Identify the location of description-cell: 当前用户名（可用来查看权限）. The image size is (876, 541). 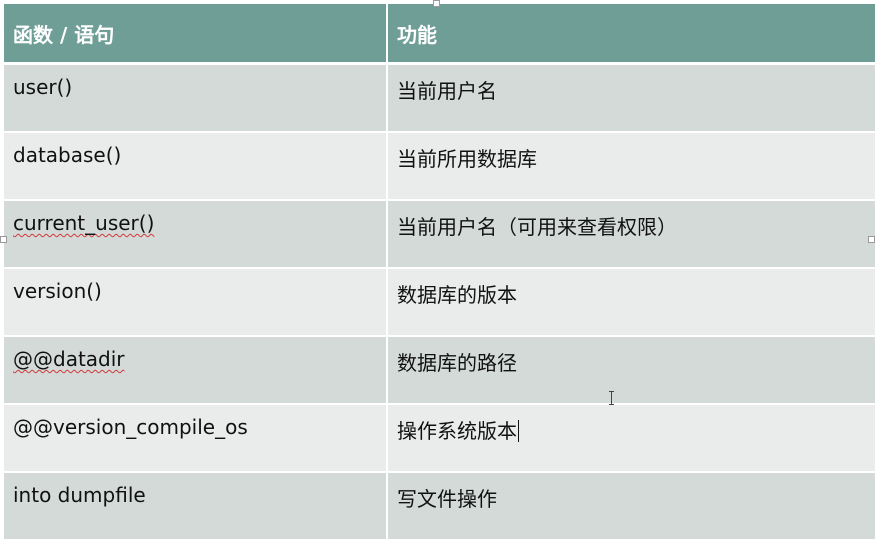
(631, 234).